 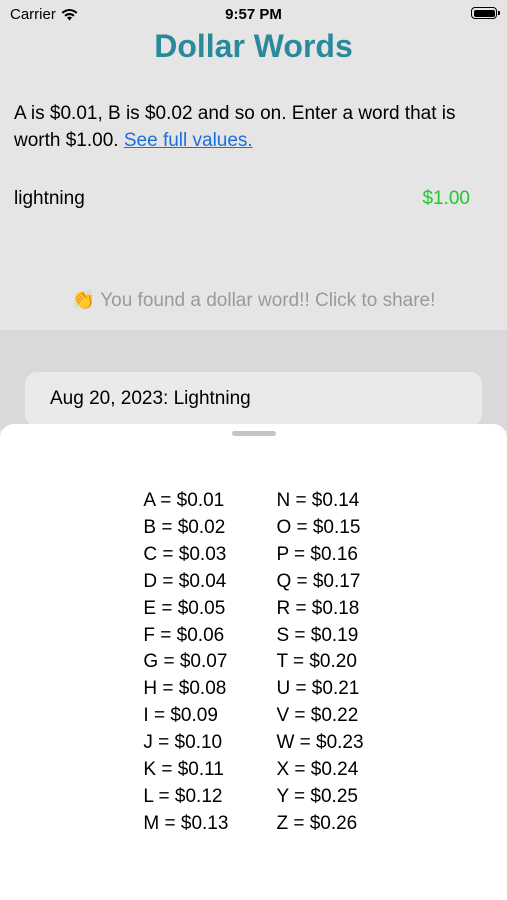 What do you see at coordinates (320, 743) in the screenshot?
I see `letter-value: W = $0.23` at bounding box center [320, 743].